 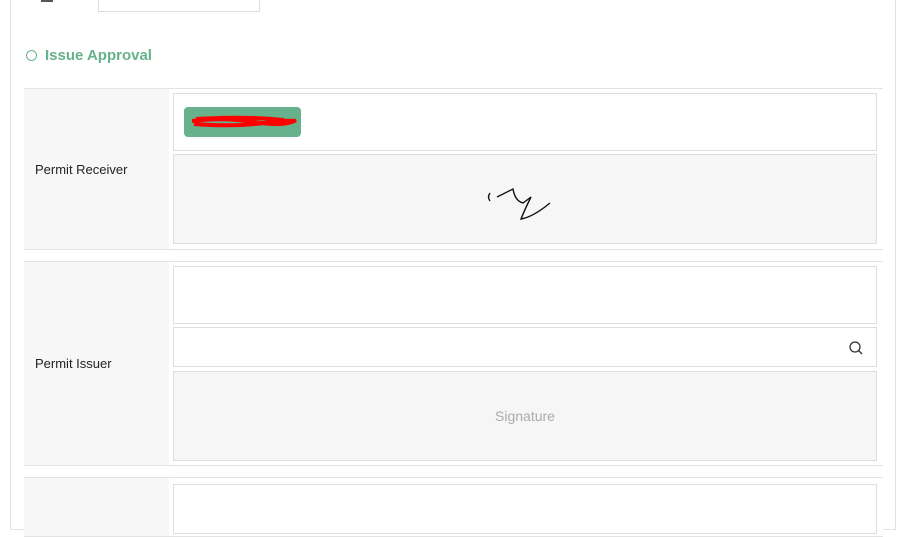 I want to click on signature-placeholder: Signature, so click(x=525, y=416).